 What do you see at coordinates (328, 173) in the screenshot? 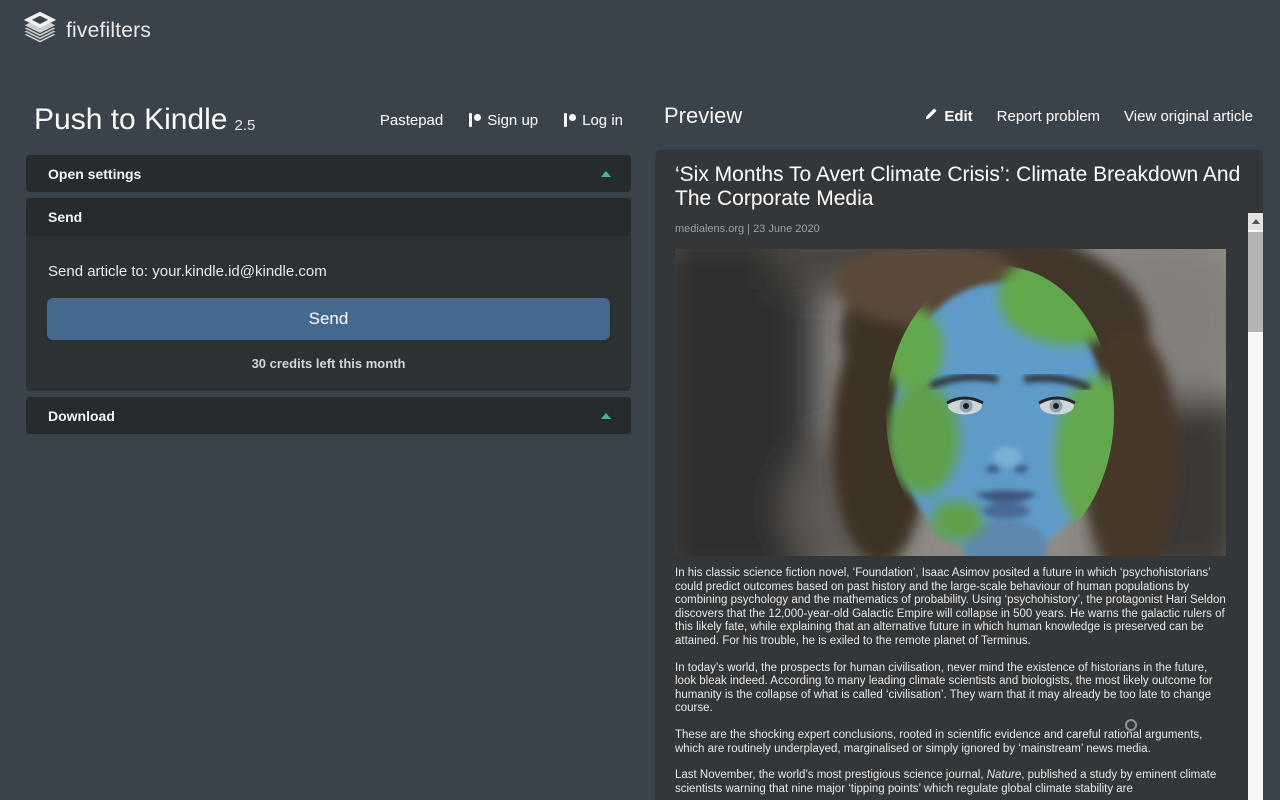
I see `open-settings-toggle: Open settings` at bounding box center [328, 173].